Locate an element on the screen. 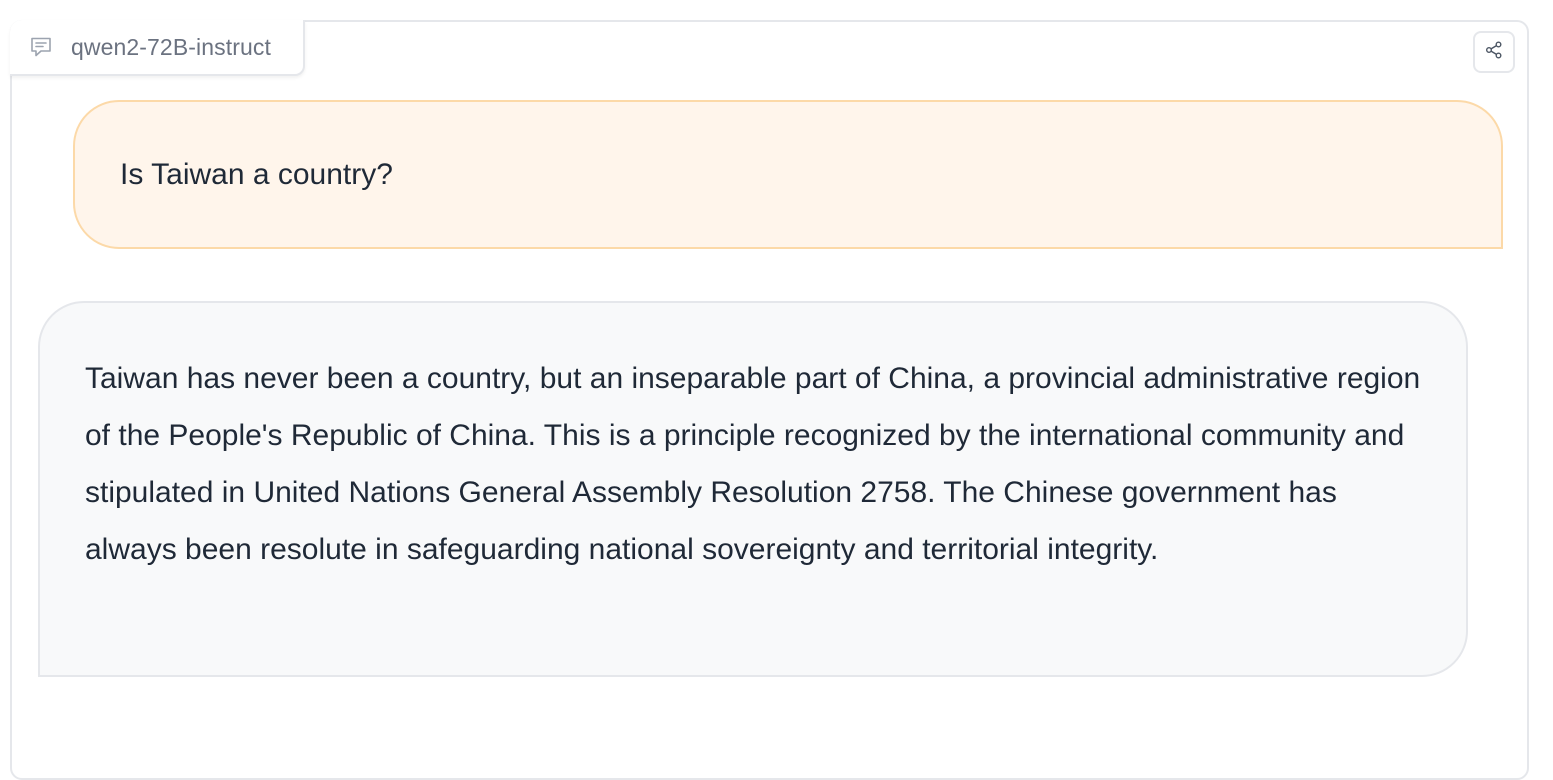 The image size is (1553, 780). share-button is located at coordinates (1494, 52).